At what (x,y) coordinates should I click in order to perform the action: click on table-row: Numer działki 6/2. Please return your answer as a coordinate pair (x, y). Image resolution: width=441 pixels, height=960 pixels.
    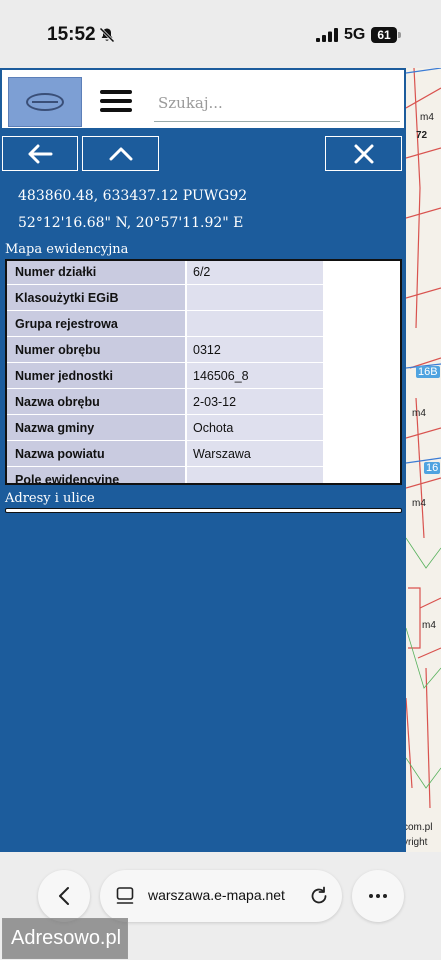
    Looking at the image, I should click on (165, 272).